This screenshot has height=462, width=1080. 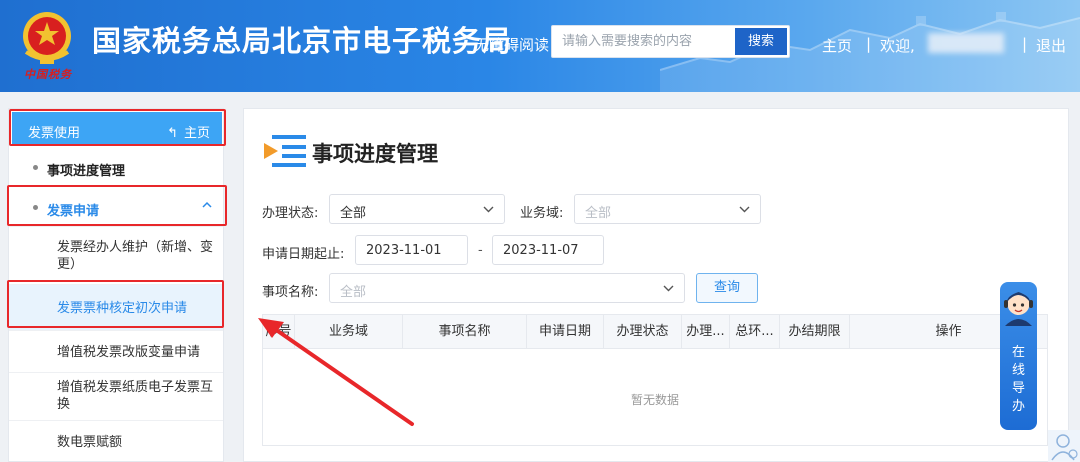 I want to click on status-select-value: 全部, so click(x=353, y=213).